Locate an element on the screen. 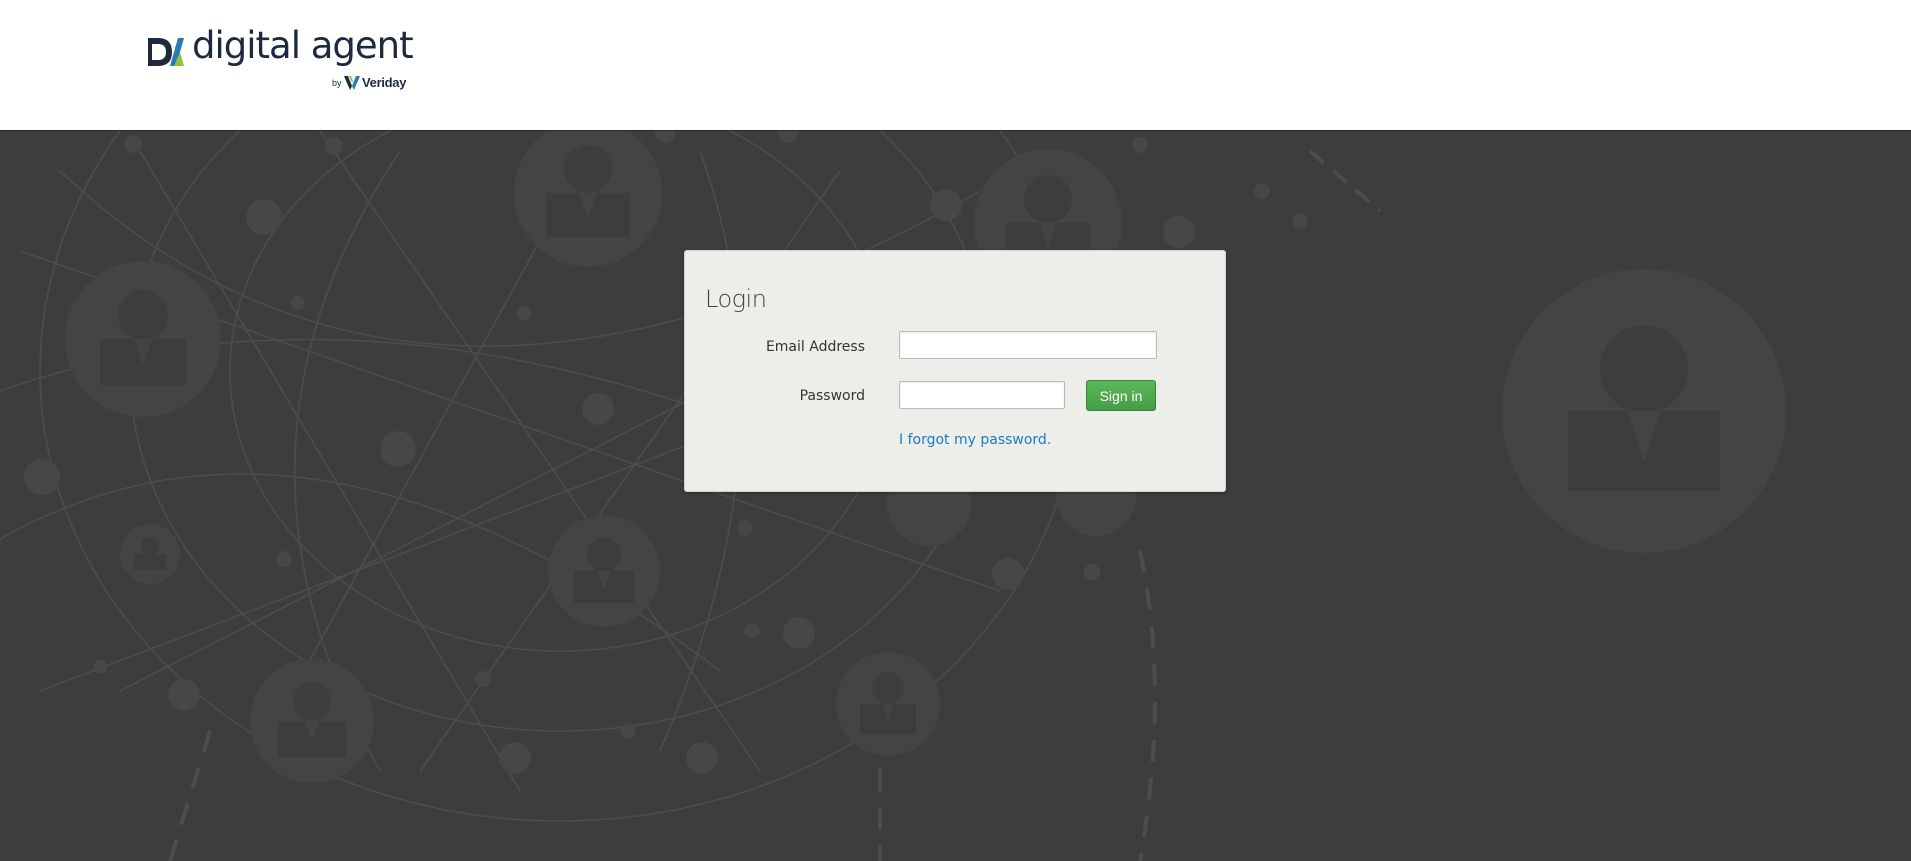 The width and height of the screenshot is (1911, 861). brand-name: digital agent is located at coordinates (303, 45).